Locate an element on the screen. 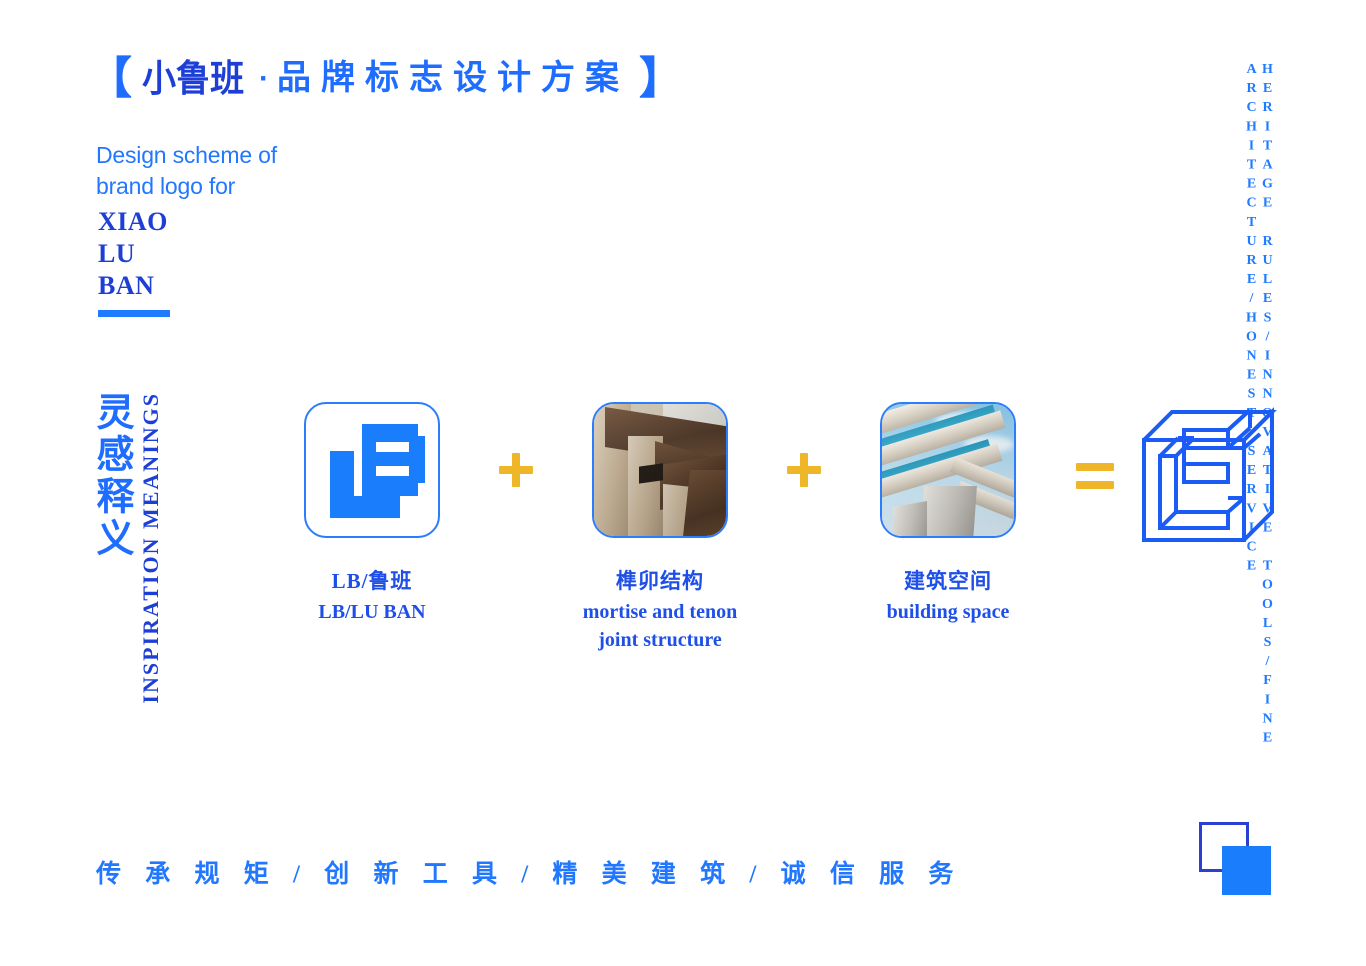 The image size is (1366, 966). brand-en-ban: BAN is located at coordinates (126, 285).